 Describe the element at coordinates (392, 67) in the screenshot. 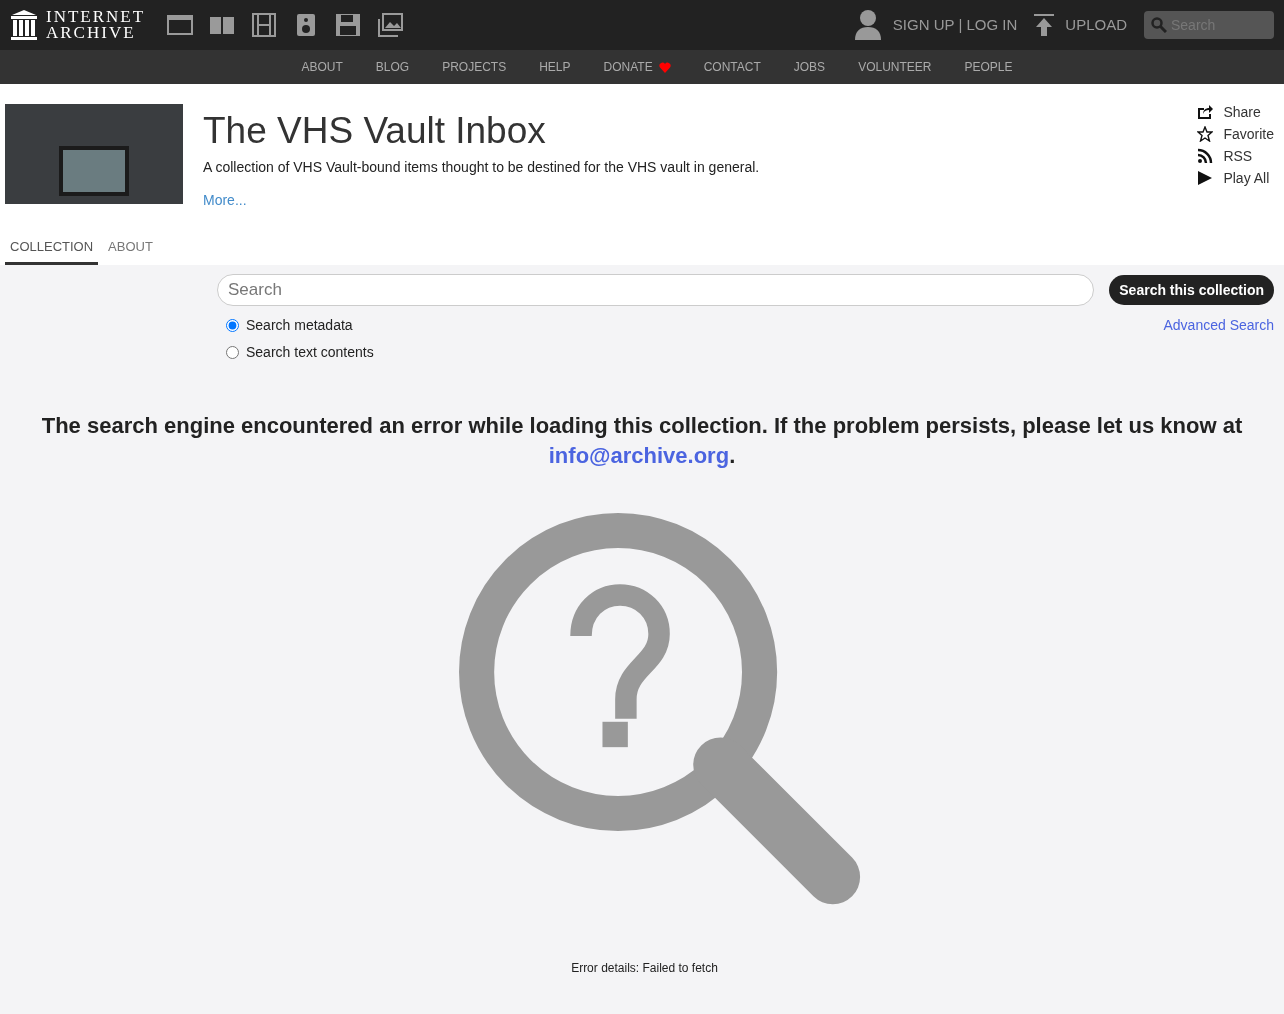

I see `nav-link: BLOG` at that location.